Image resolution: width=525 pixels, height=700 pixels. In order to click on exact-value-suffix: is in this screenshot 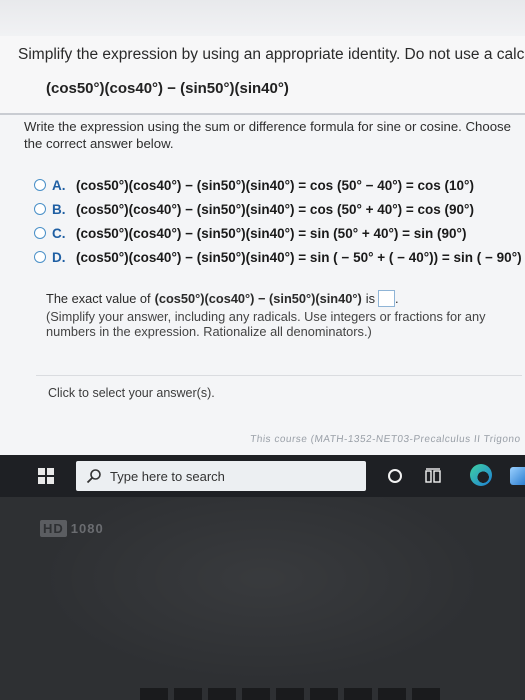, I will do `click(370, 298)`.